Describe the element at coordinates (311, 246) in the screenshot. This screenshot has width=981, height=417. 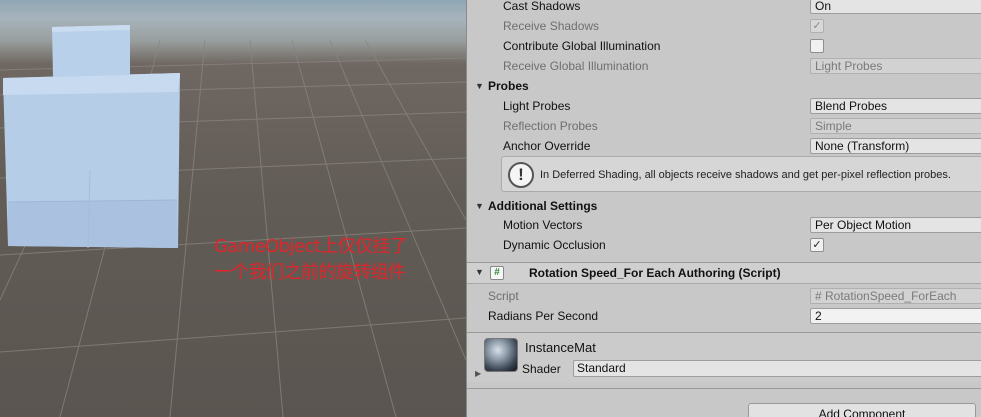
I see `annotation-line-1: GameObject上仅仅挂了` at that location.